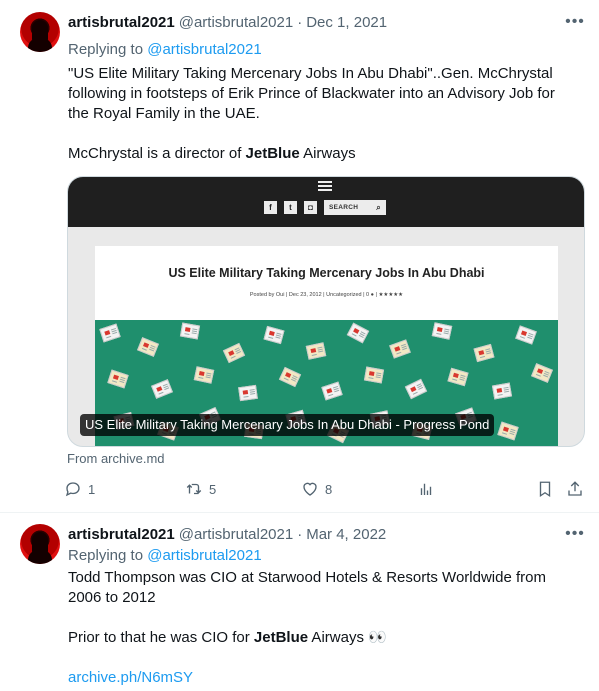  I want to click on menu-icon, so click(325, 185).